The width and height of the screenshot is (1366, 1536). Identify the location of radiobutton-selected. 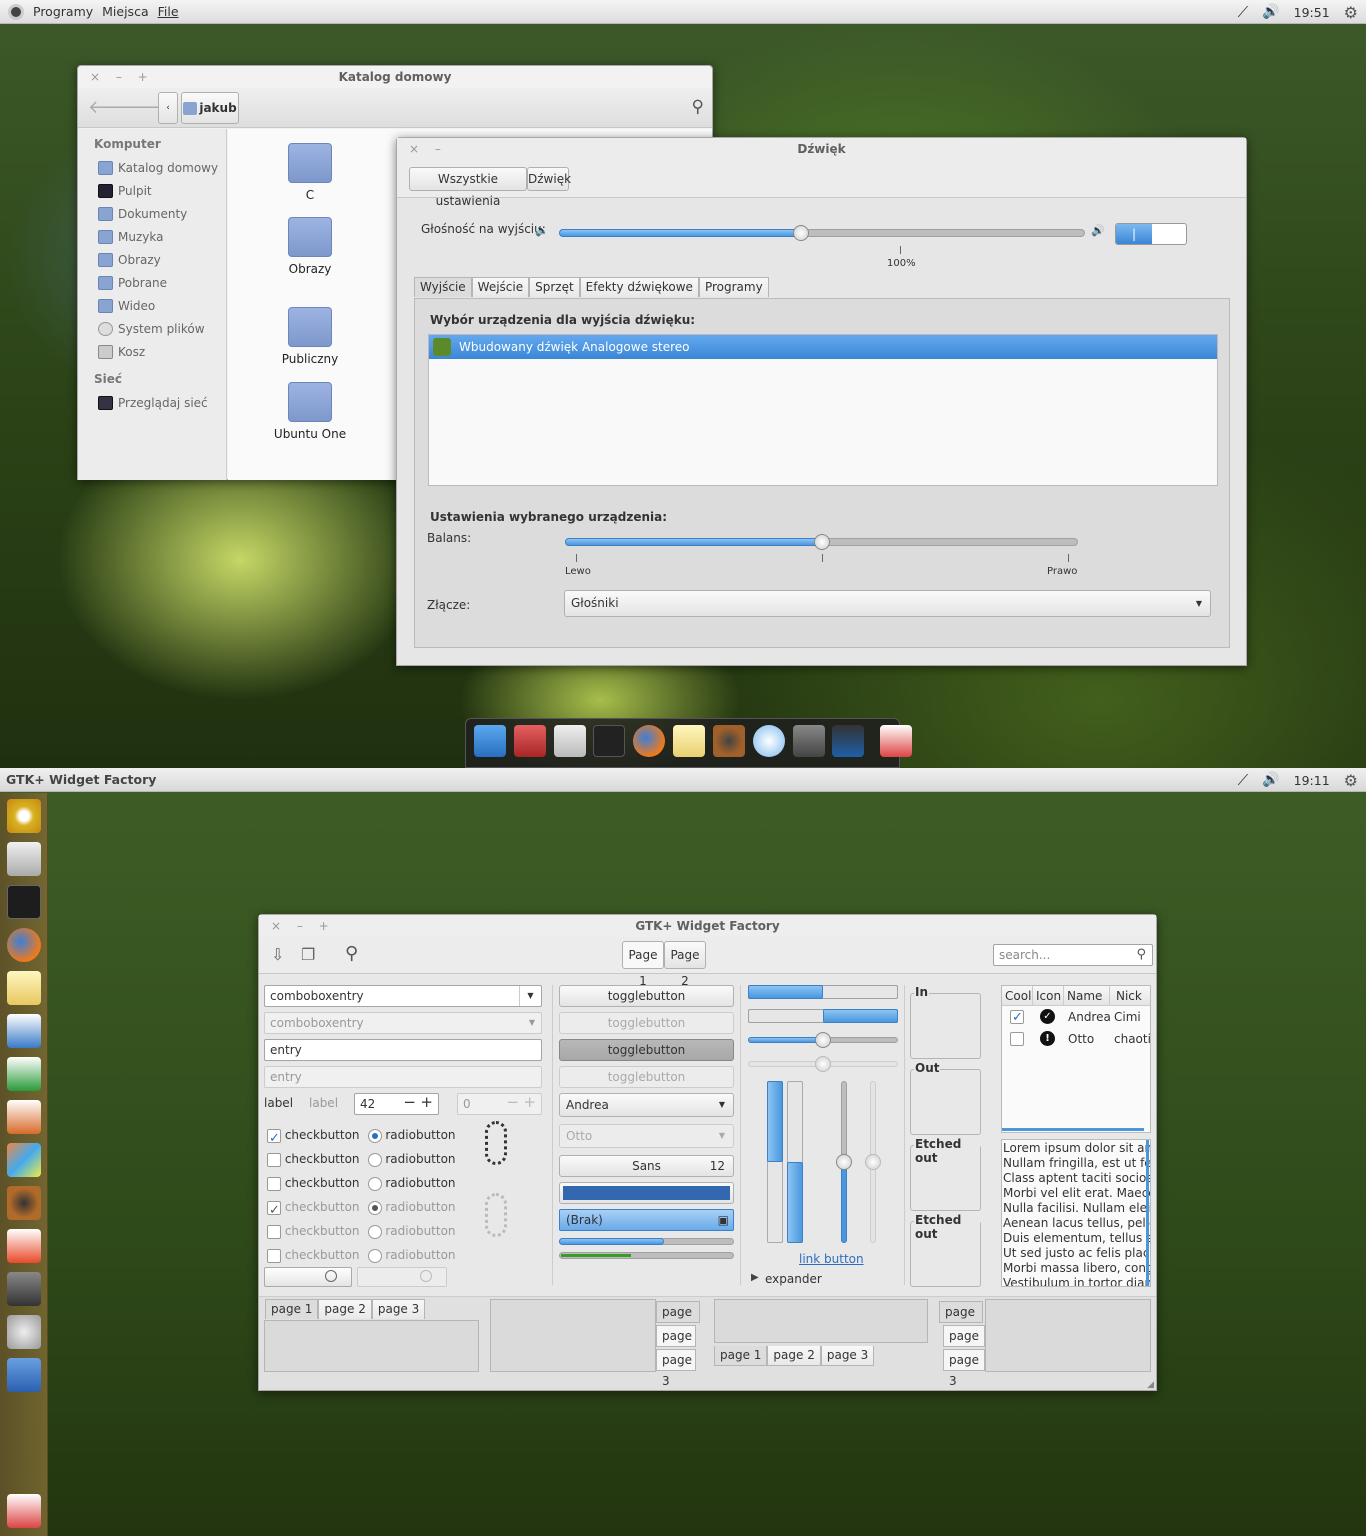
(374, 1135).